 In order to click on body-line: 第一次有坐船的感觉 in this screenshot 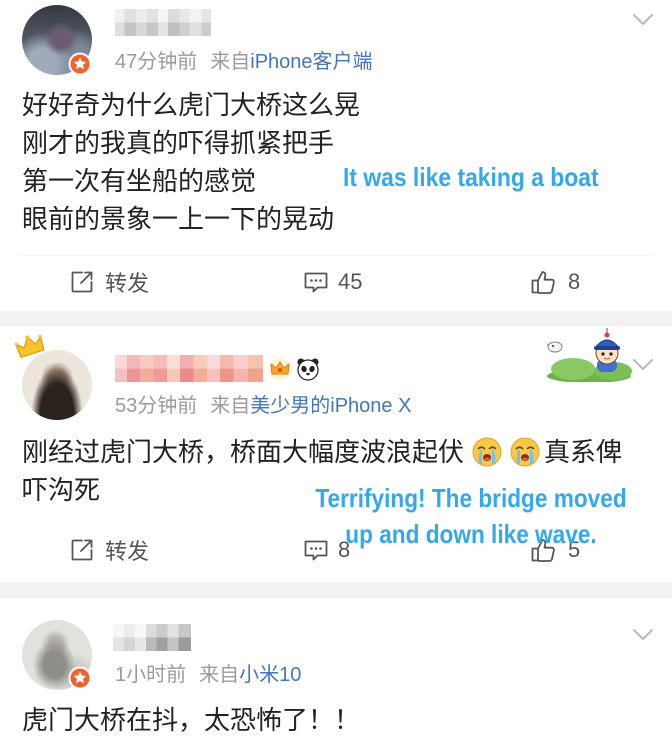, I will do `click(139, 181)`.